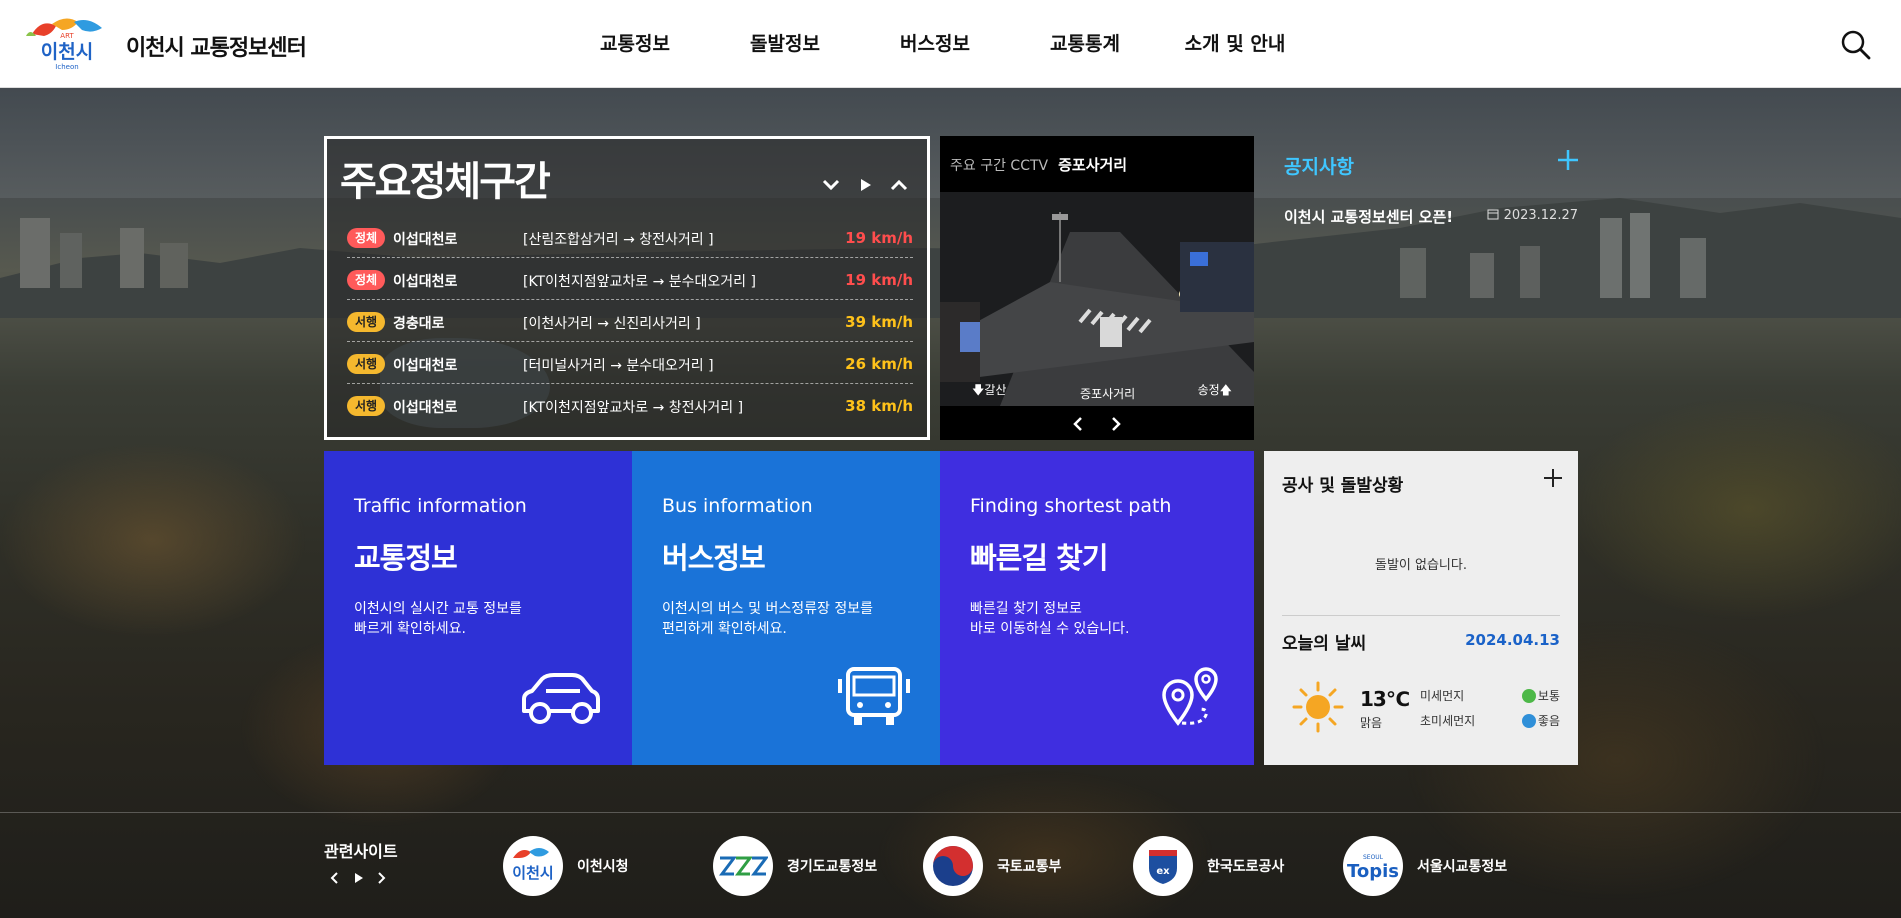 This screenshot has width=1901, height=918. Describe the element at coordinates (832, 867) in the screenshot. I see `site-label: 경기도교통정보` at that location.